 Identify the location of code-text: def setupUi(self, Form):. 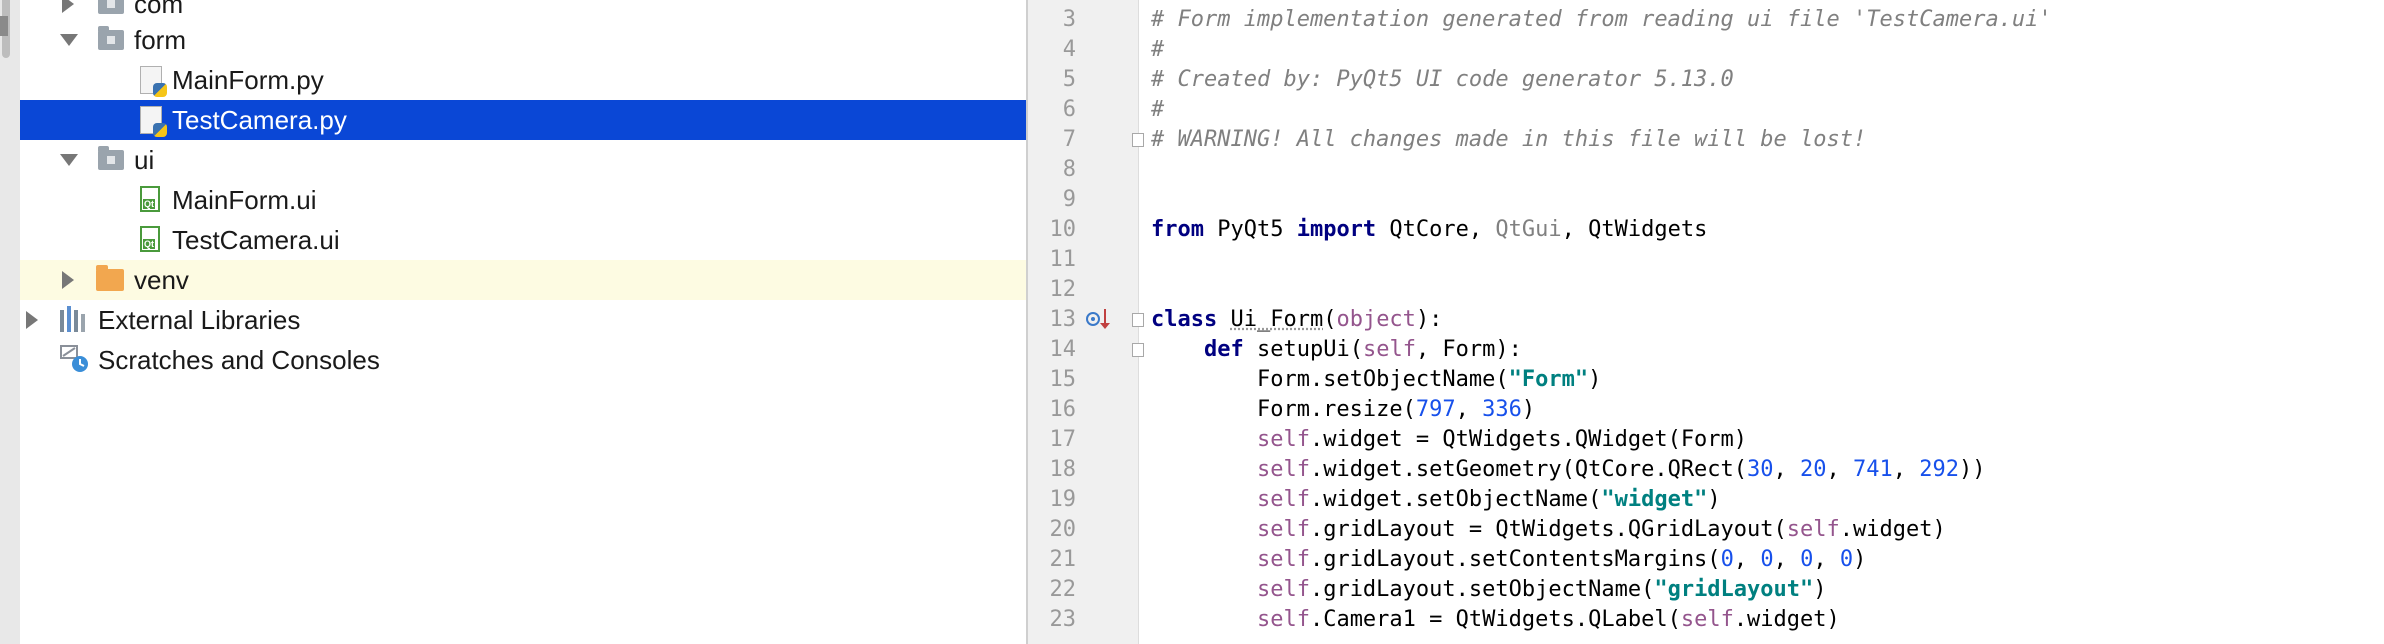
(1362, 349).